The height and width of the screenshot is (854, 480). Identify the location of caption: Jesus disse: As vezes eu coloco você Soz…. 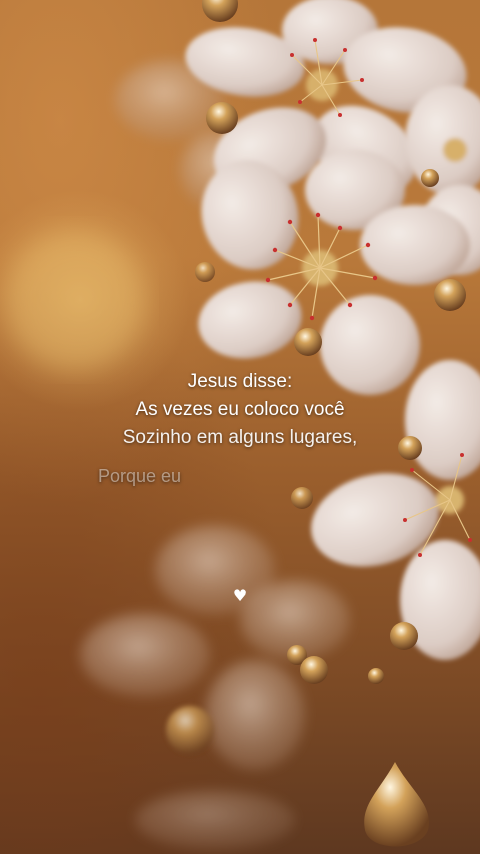
(240, 427).